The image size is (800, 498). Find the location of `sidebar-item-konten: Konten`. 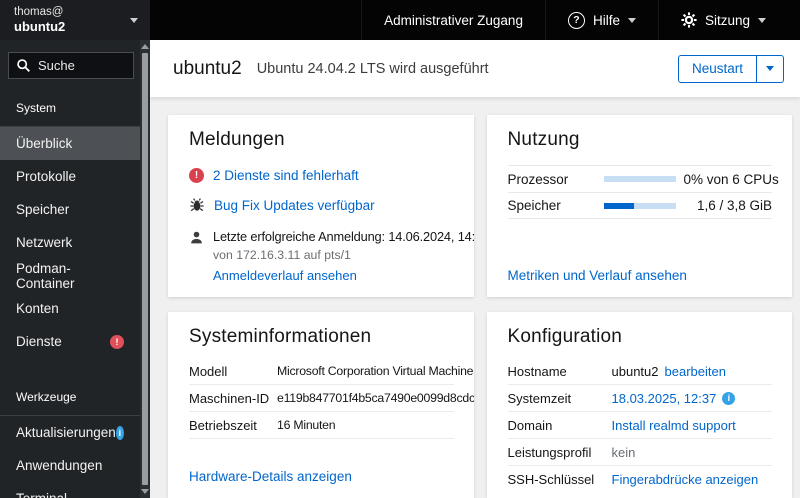

sidebar-item-konten: Konten is located at coordinates (70, 308).